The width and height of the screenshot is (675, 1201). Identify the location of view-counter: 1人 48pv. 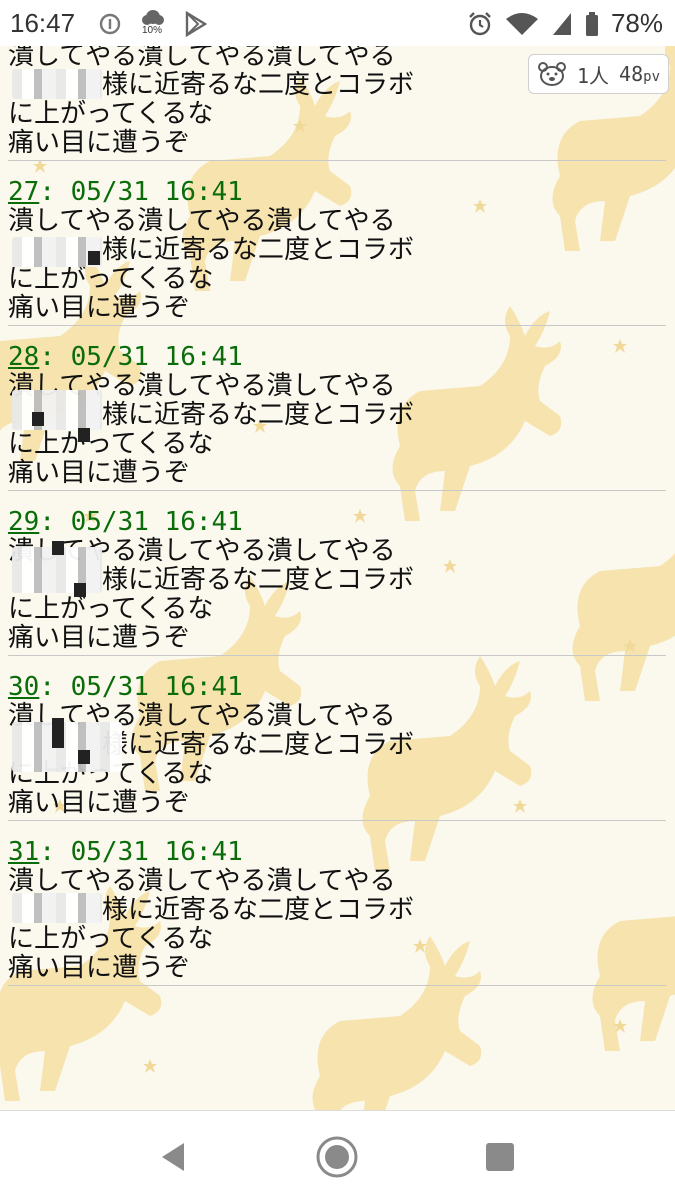
(598, 74).